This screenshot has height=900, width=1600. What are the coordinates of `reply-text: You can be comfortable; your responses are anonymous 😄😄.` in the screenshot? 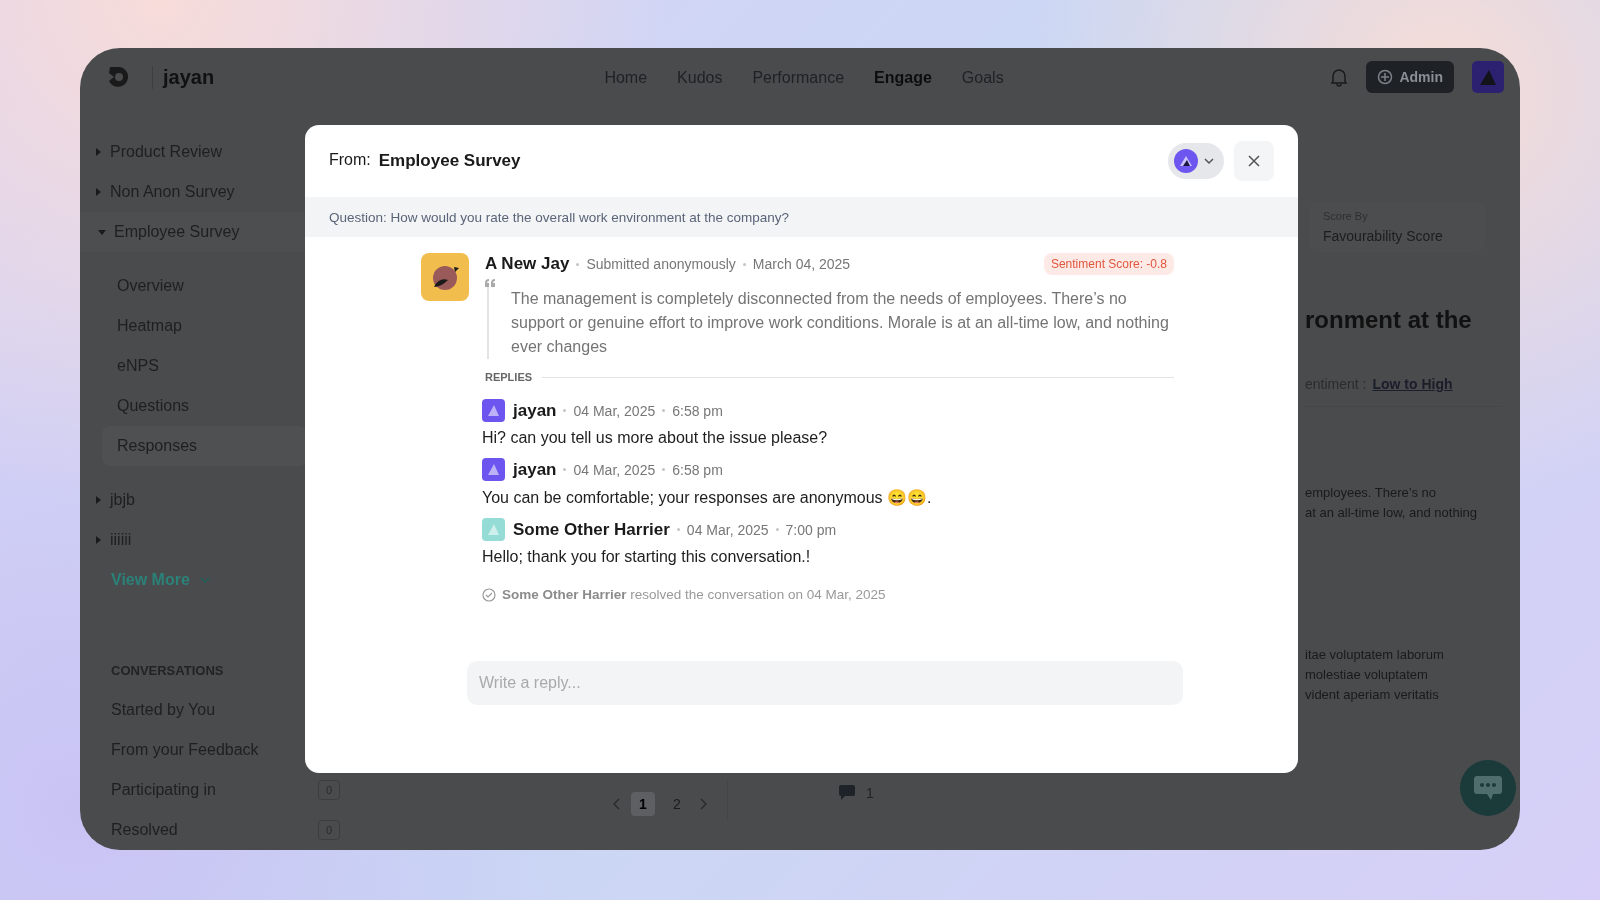 It's located at (707, 497).